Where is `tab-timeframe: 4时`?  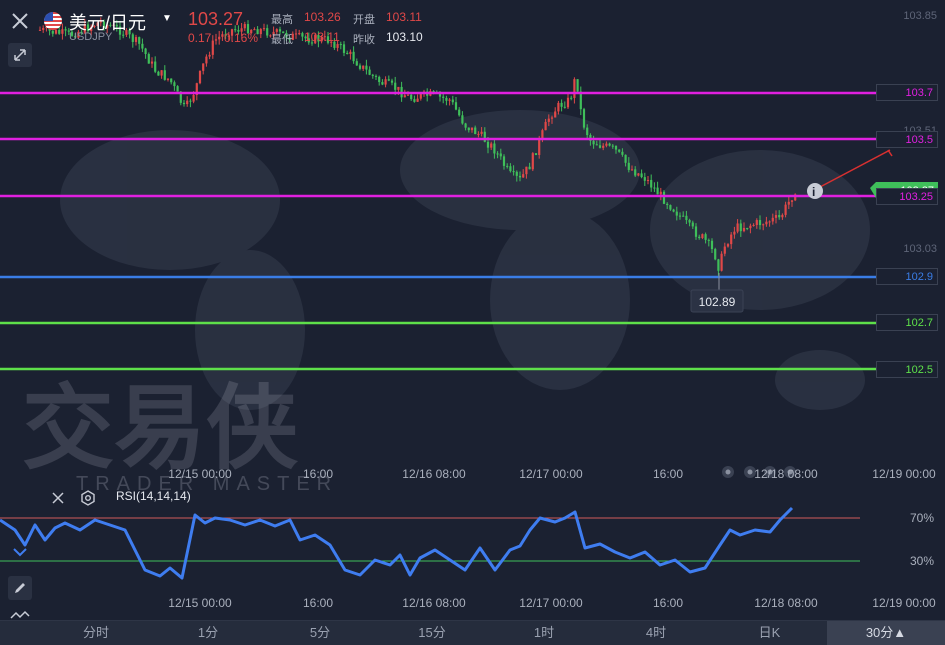
tab-timeframe: 4时 is located at coordinates (656, 633).